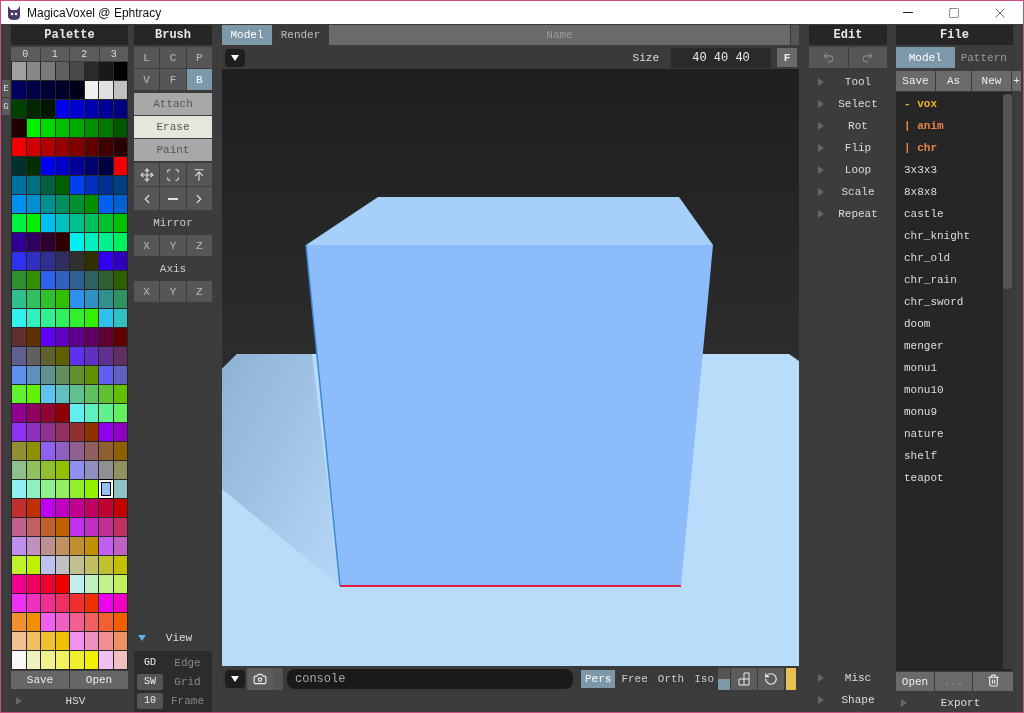 This screenshot has width=1024, height=713. Describe the element at coordinates (187, 681) in the screenshot. I see `option-label: Grid` at that location.